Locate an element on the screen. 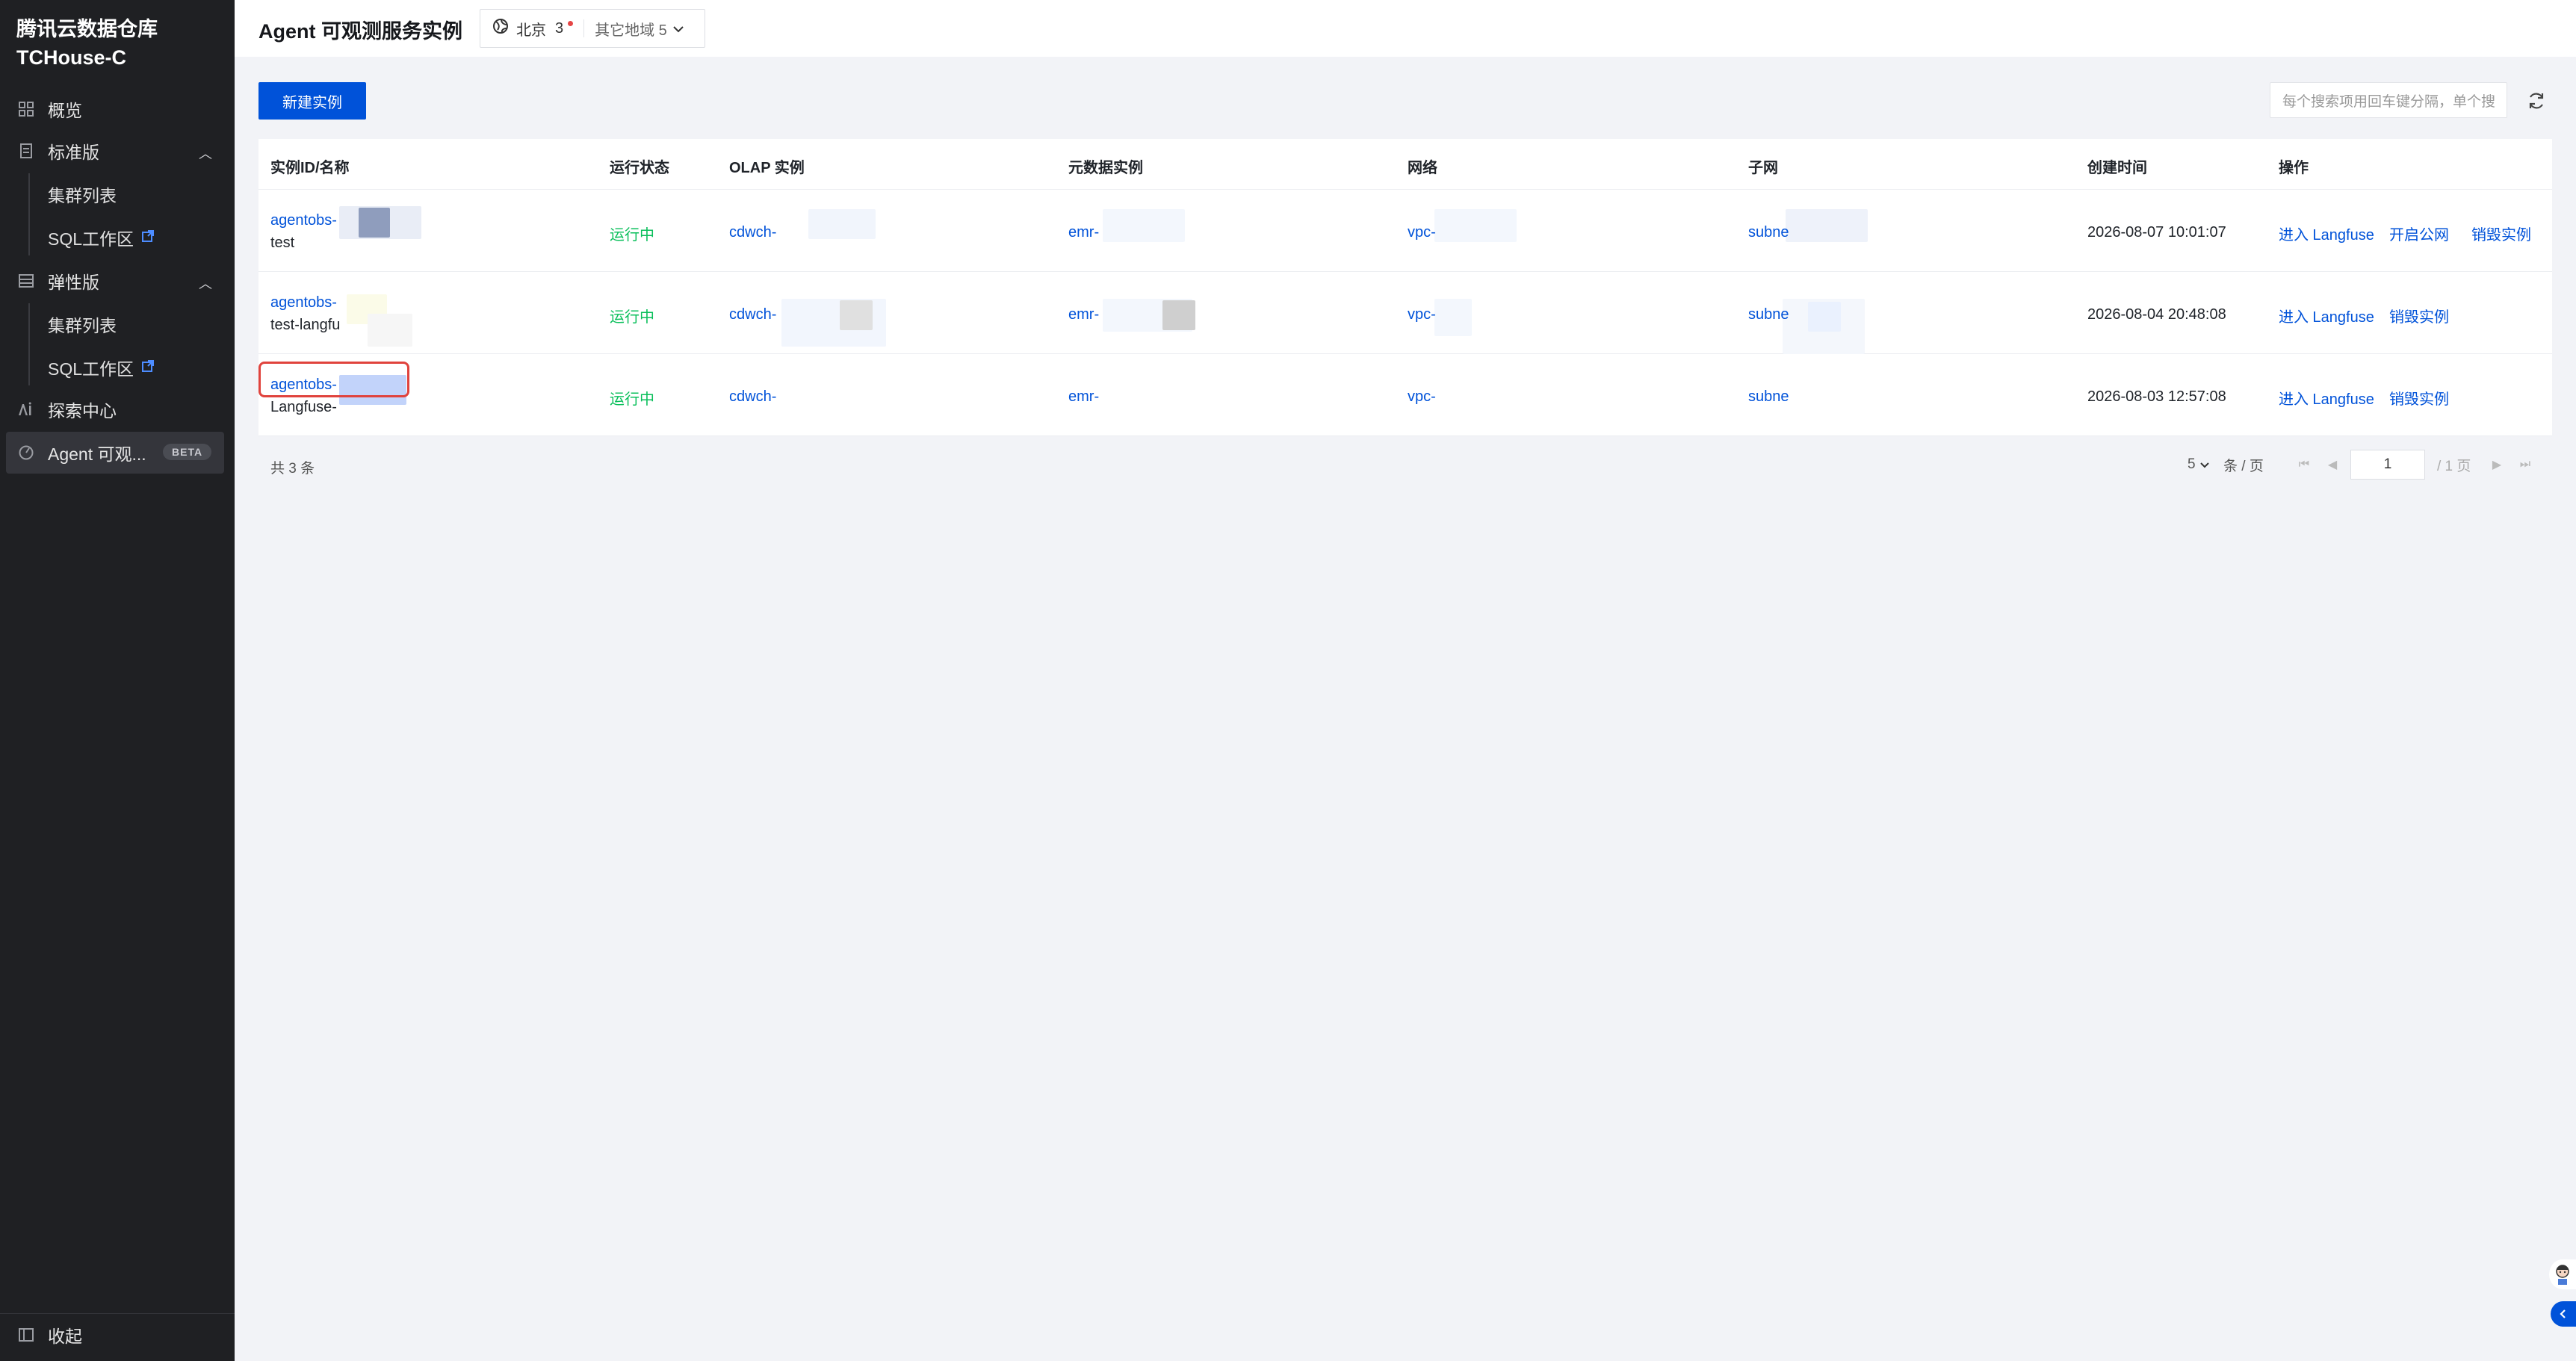 The height and width of the screenshot is (1361, 2576). search-input: 每个搜索项用回车键分隔，单个搜 is located at coordinates (2388, 100).